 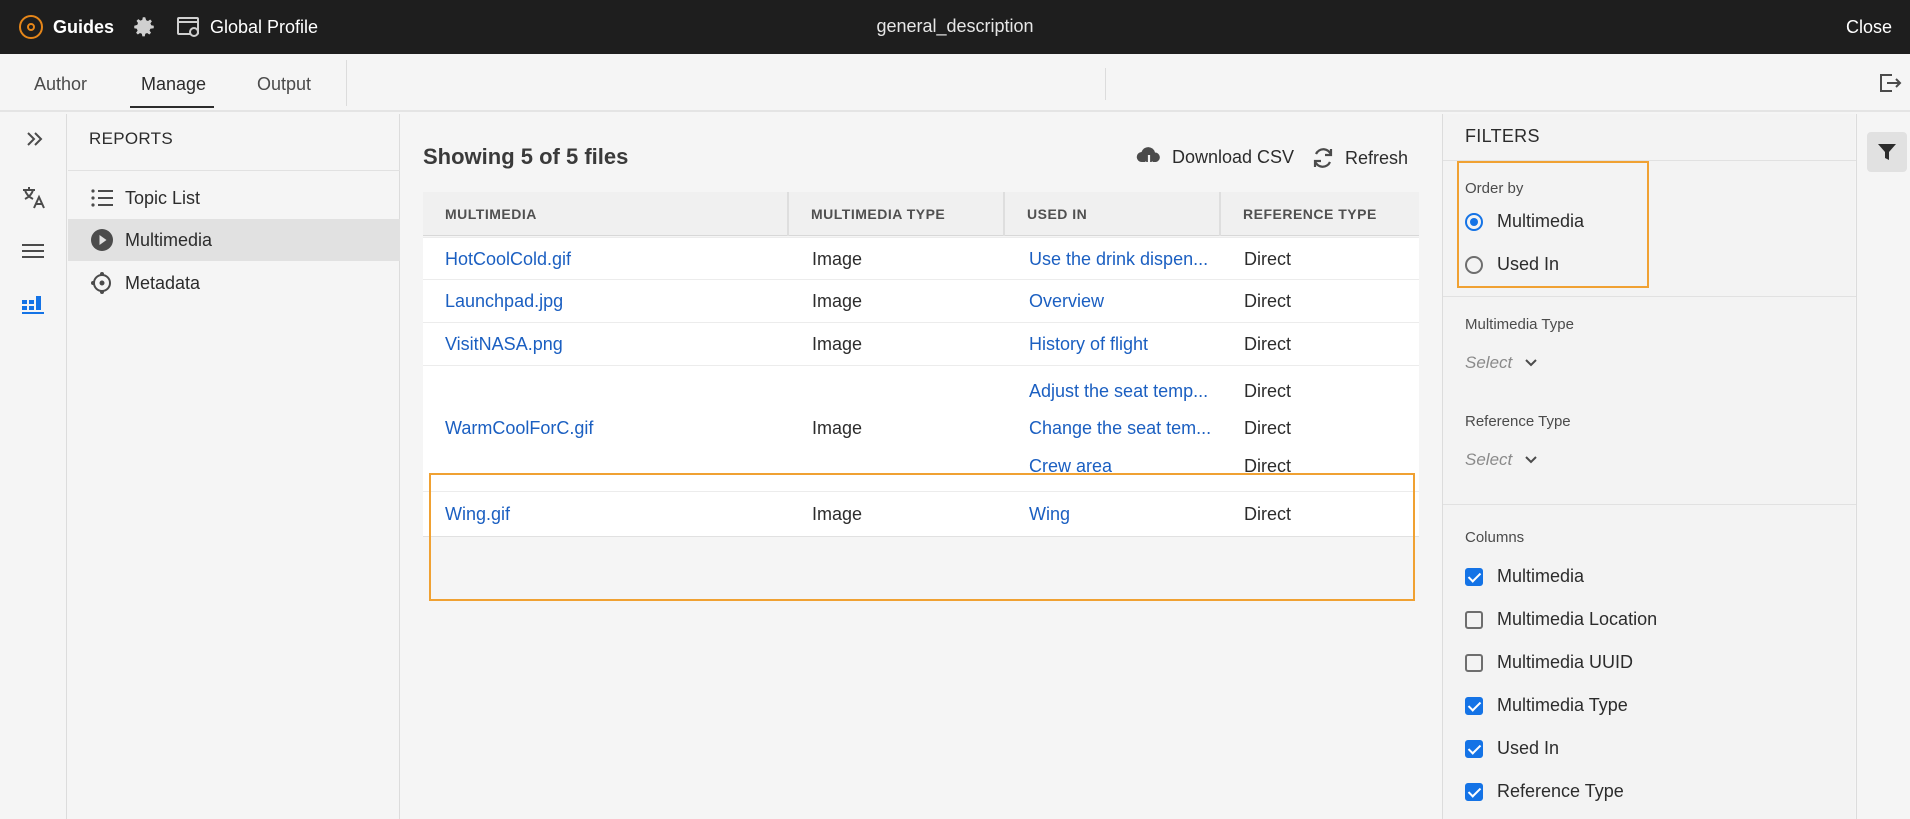 What do you see at coordinates (508, 259) in the screenshot?
I see `file-link: HotCoolCold.gif` at bounding box center [508, 259].